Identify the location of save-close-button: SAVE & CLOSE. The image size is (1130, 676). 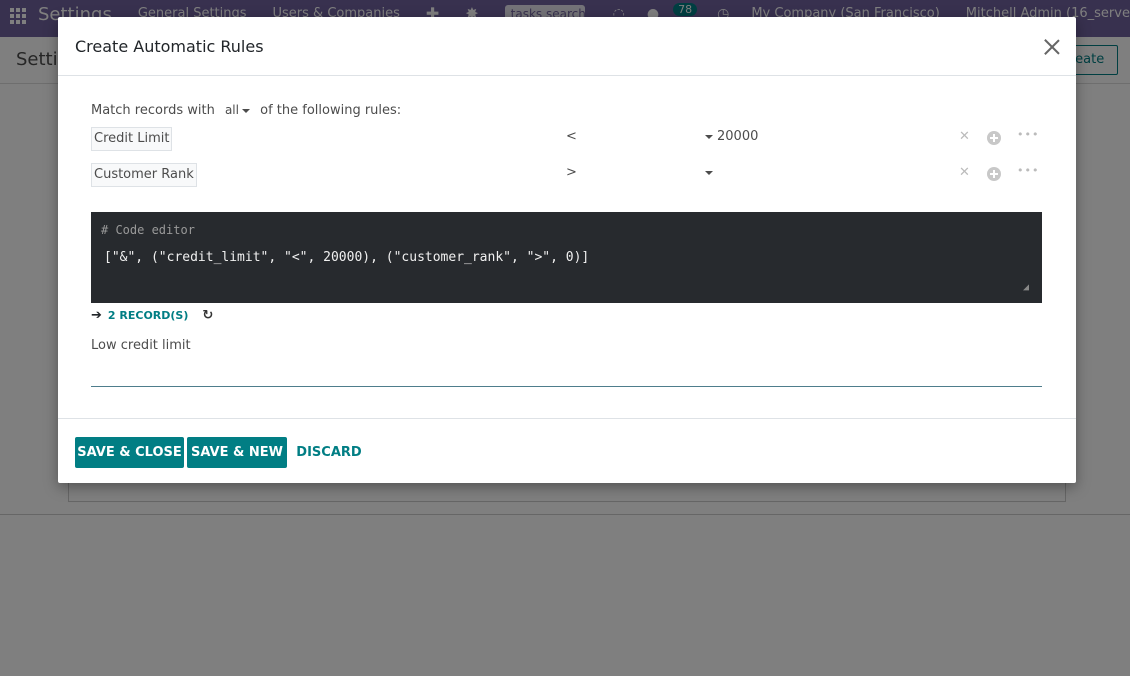
(129, 452).